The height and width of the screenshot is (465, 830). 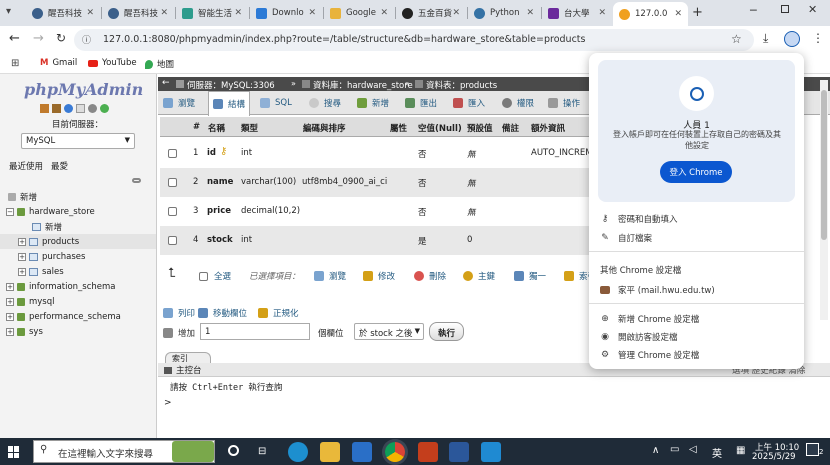 What do you see at coordinates (548, 128) in the screenshot?
I see `col-header-extra: 額外資訊` at bounding box center [548, 128].